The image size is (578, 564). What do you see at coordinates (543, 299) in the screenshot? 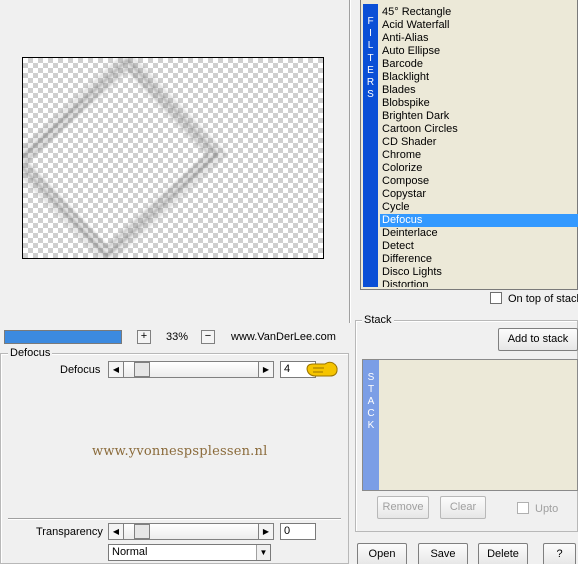
I see `on-top-label: On top of stack` at bounding box center [543, 299].